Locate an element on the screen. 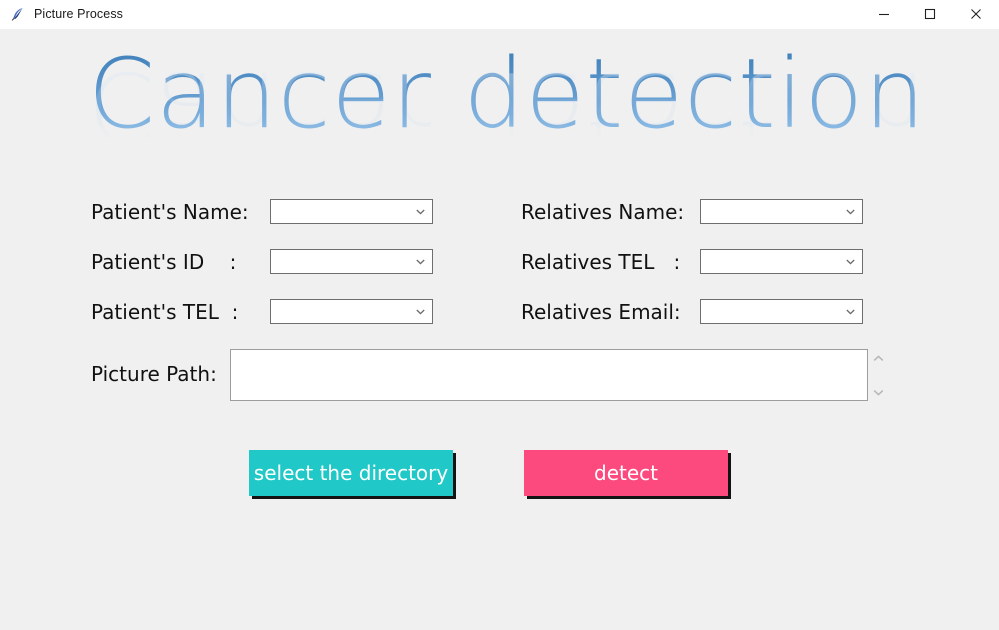 This screenshot has height=630, width=999. maximize-button is located at coordinates (930, 14).